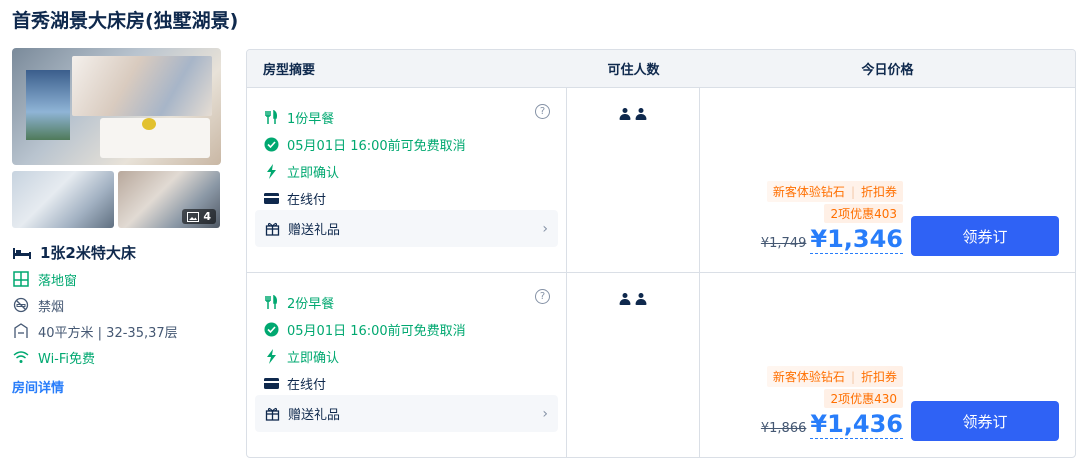  I want to click on breakfast-line: 2份早餐, so click(410, 302).